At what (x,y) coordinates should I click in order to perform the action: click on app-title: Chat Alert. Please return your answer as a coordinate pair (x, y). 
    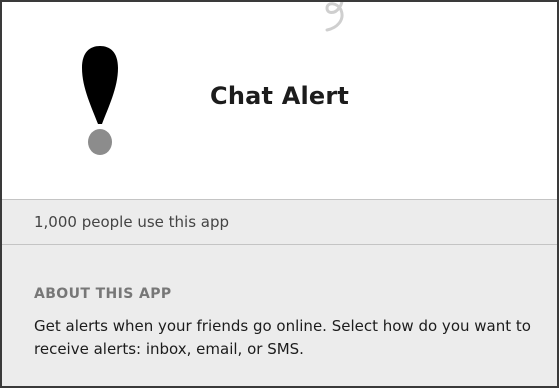
    Looking at the image, I should click on (280, 96).